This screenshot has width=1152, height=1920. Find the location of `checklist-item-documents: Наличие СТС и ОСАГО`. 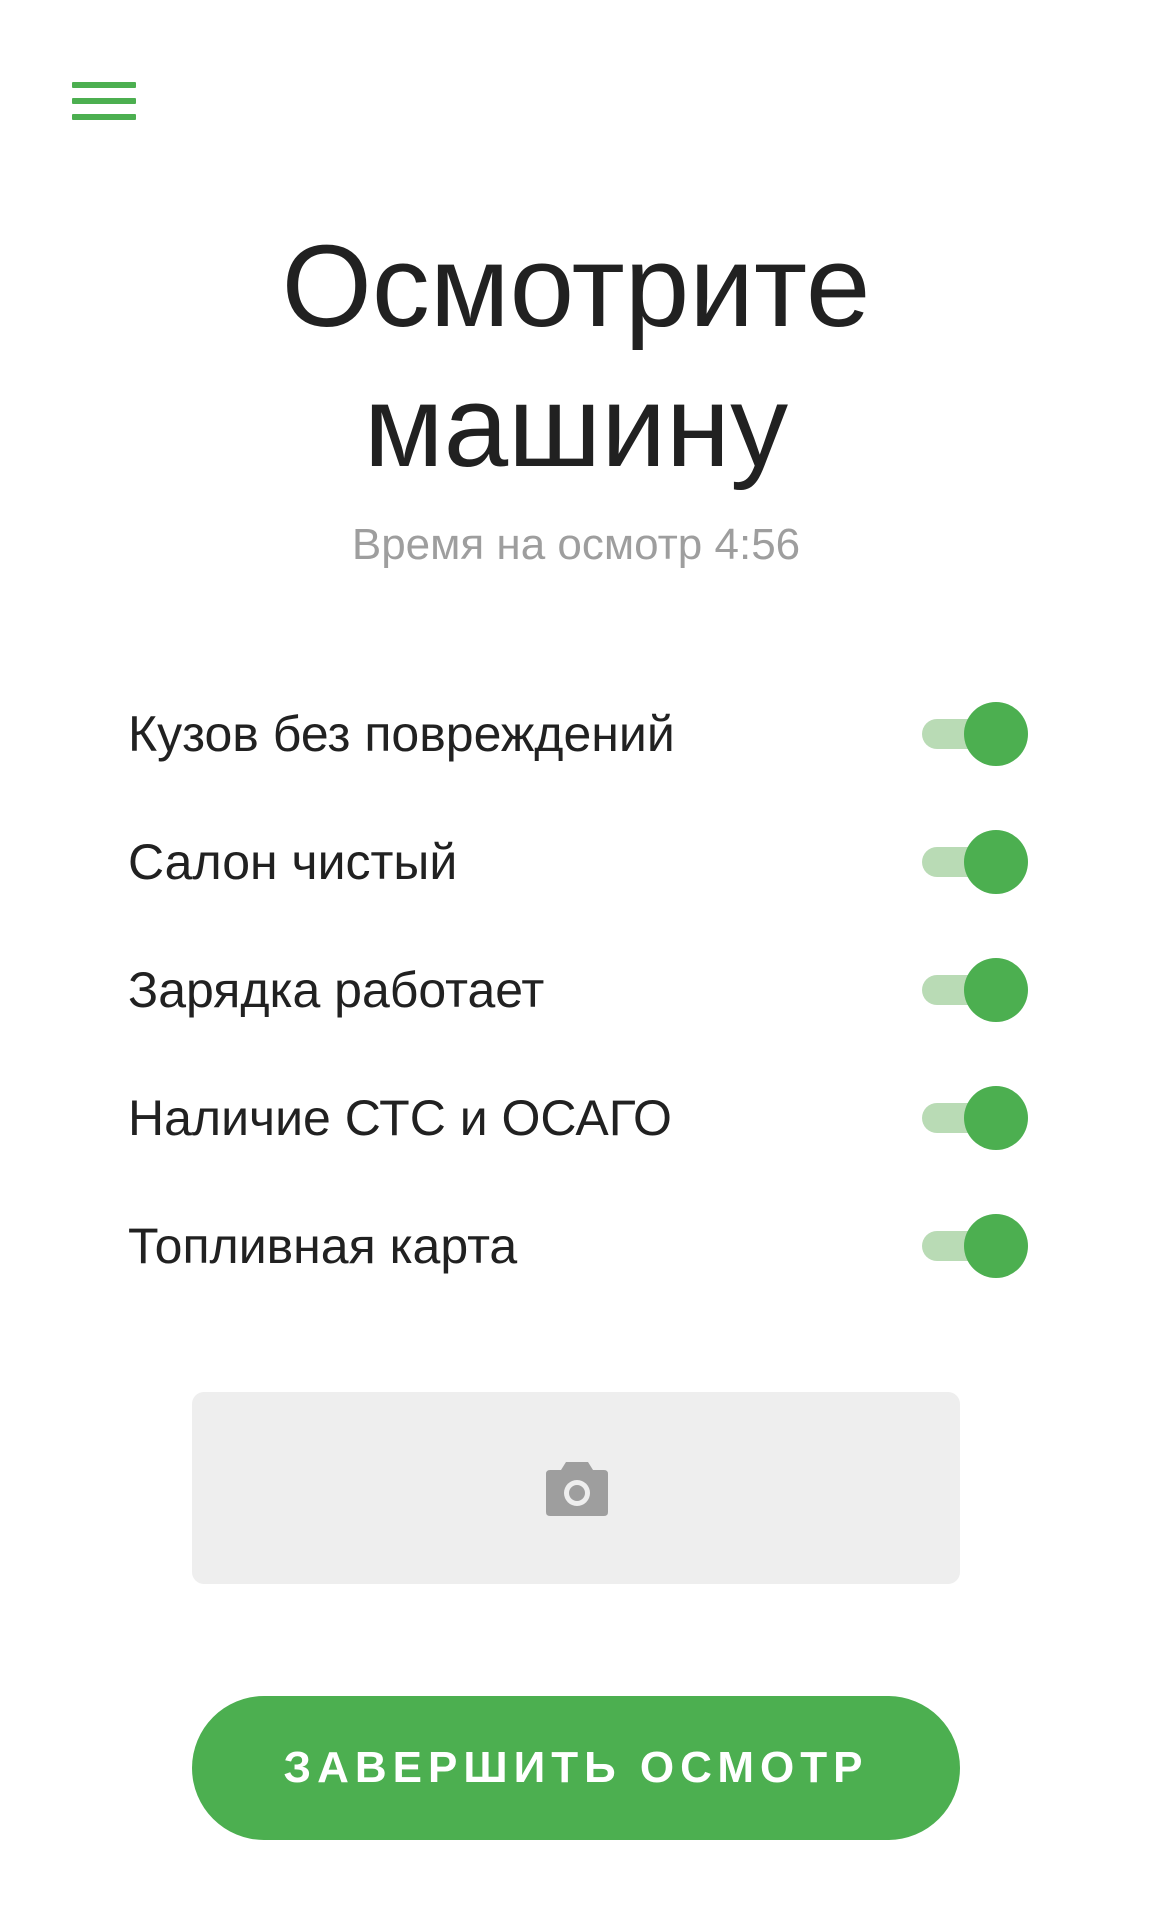

checklist-item-documents: Наличие СТС и ОСАГО is located at coordinates (578, 1118).